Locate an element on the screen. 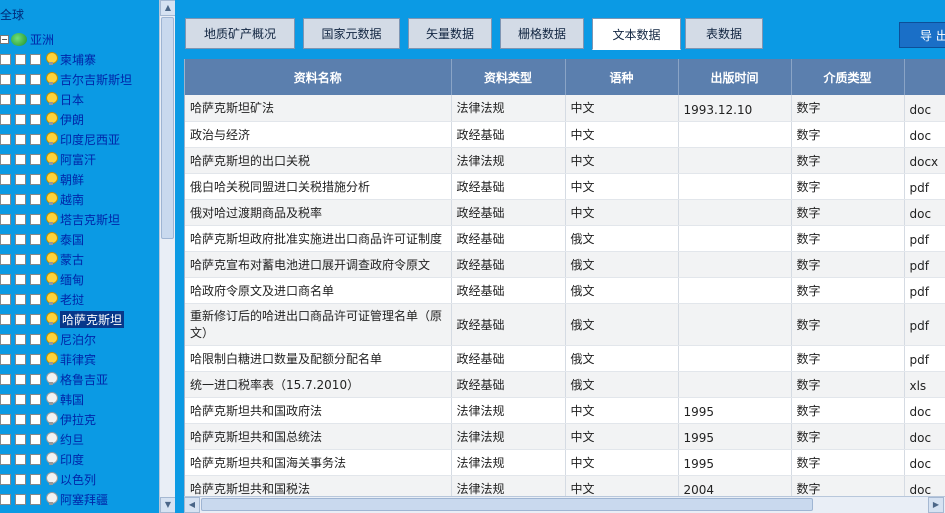 This screenshot has width=945, height=513. tree-item: 韩国 is located at coordinates (79, 399).